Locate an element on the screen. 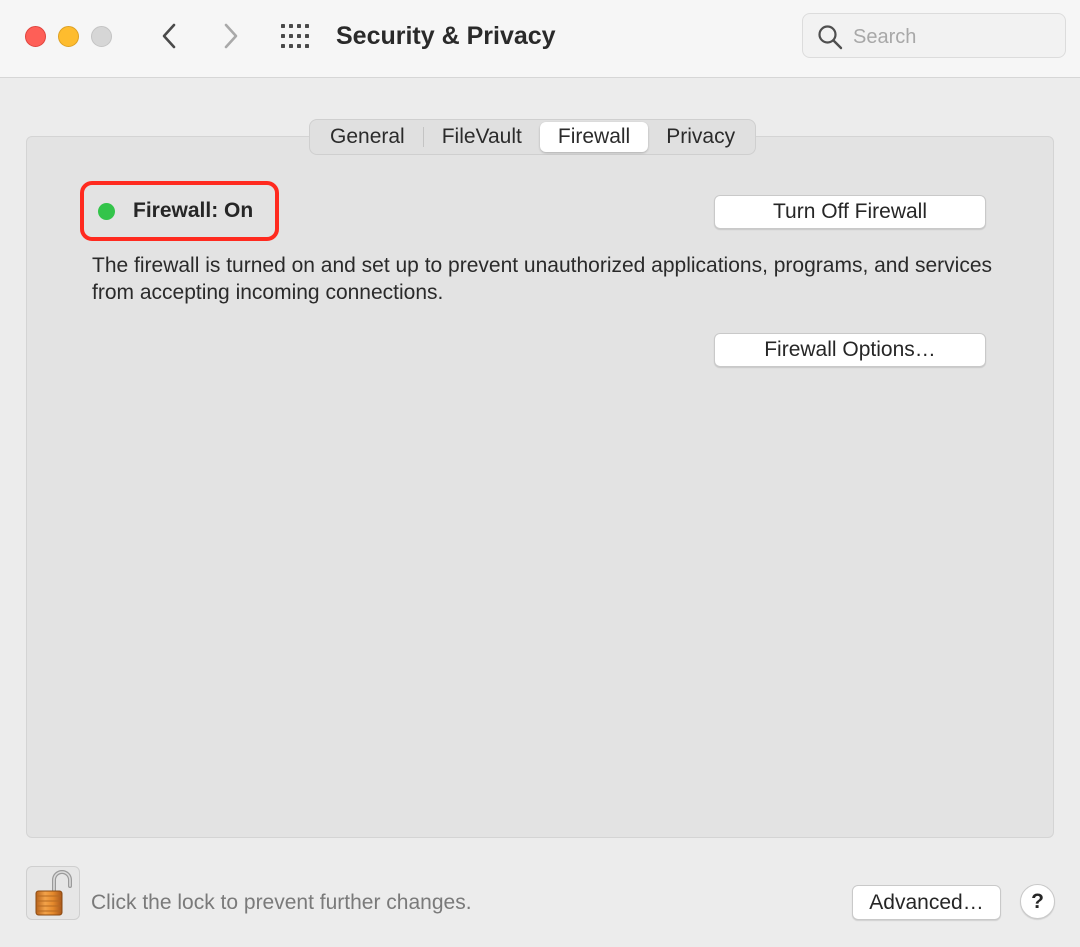 The width and height of the screenshot is (1080, 947). window-title: Security & Privacy is located at coordinates (446, 36).